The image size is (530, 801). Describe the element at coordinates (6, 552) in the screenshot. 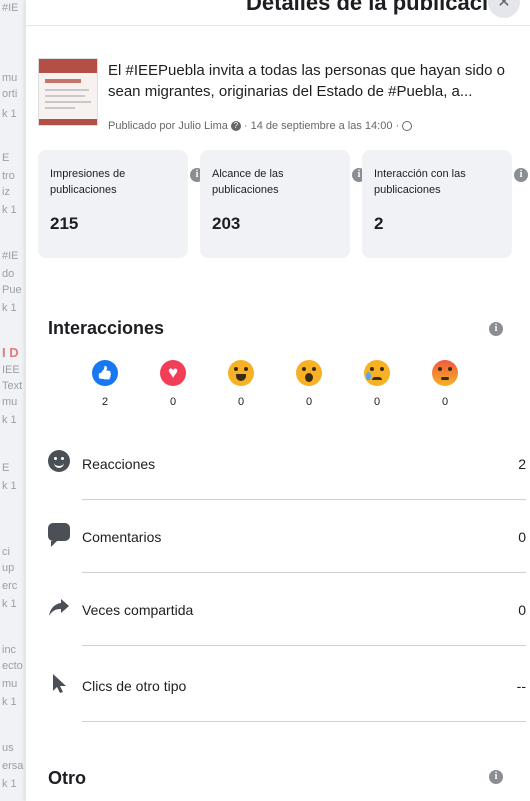

I see `background-text: ci` at that location.